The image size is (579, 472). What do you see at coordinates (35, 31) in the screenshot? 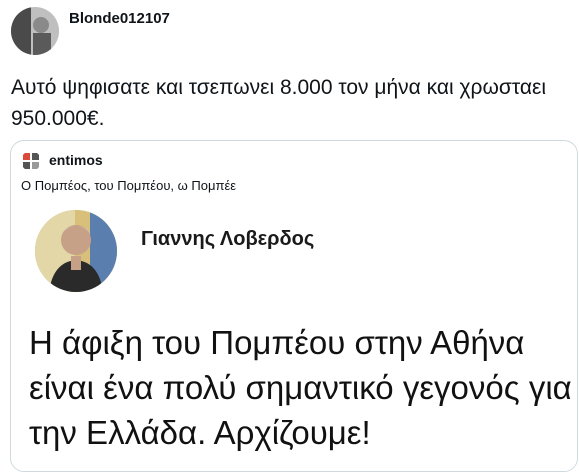
I see `user-avatar` at bounding box center [35, 31].